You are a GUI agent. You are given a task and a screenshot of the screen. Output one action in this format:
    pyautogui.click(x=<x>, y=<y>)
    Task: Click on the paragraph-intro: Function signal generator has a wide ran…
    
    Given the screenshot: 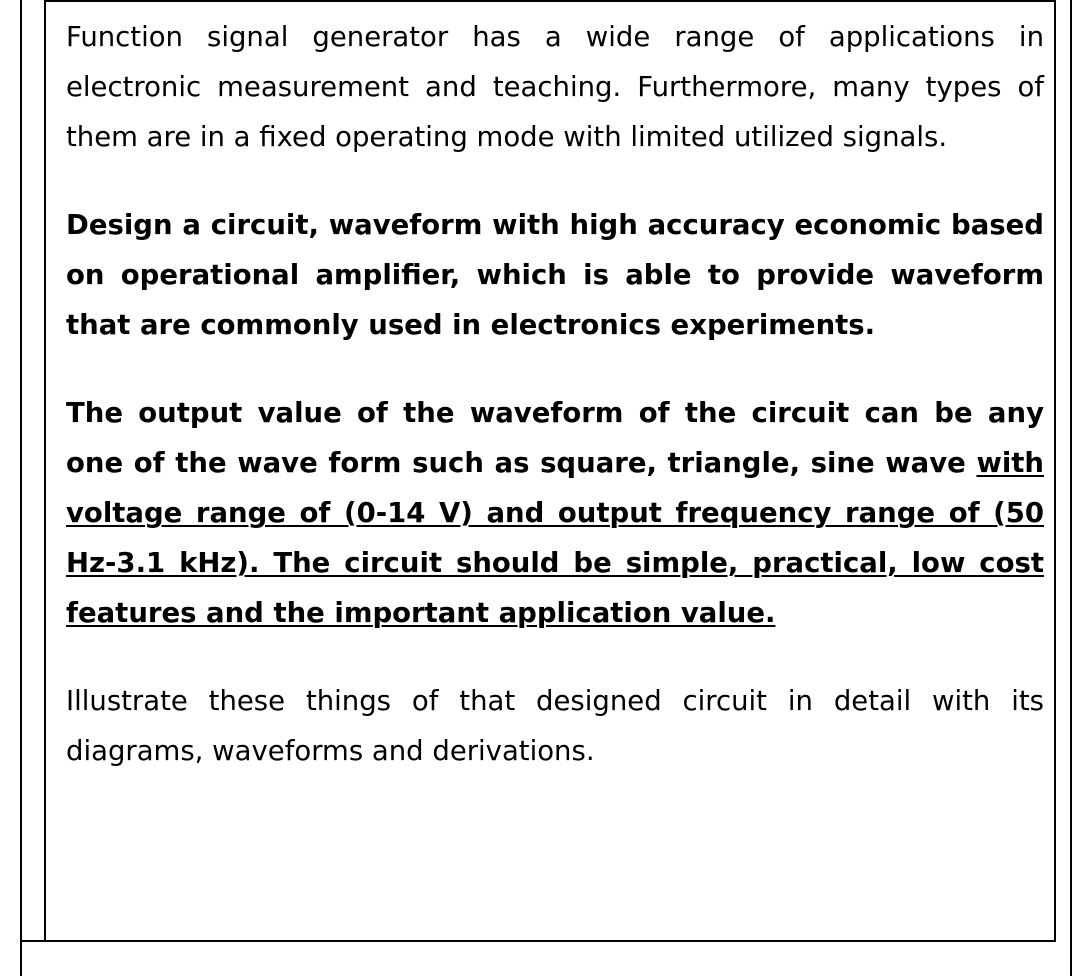 What is the action you would take?
    pyautogui.click(x=555, y=87)
    